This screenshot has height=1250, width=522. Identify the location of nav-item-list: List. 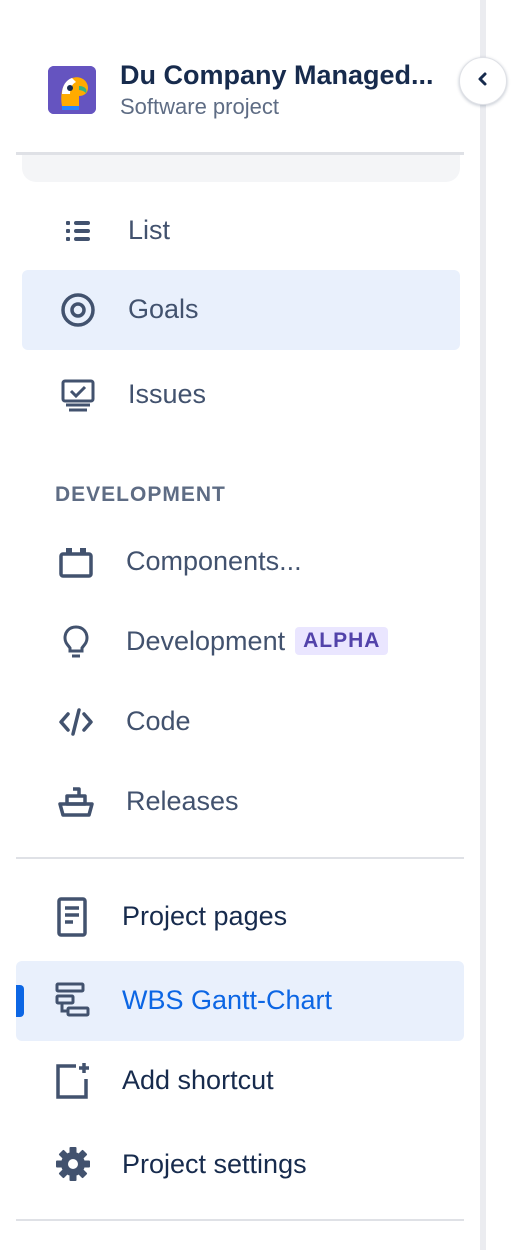
(241, 231).